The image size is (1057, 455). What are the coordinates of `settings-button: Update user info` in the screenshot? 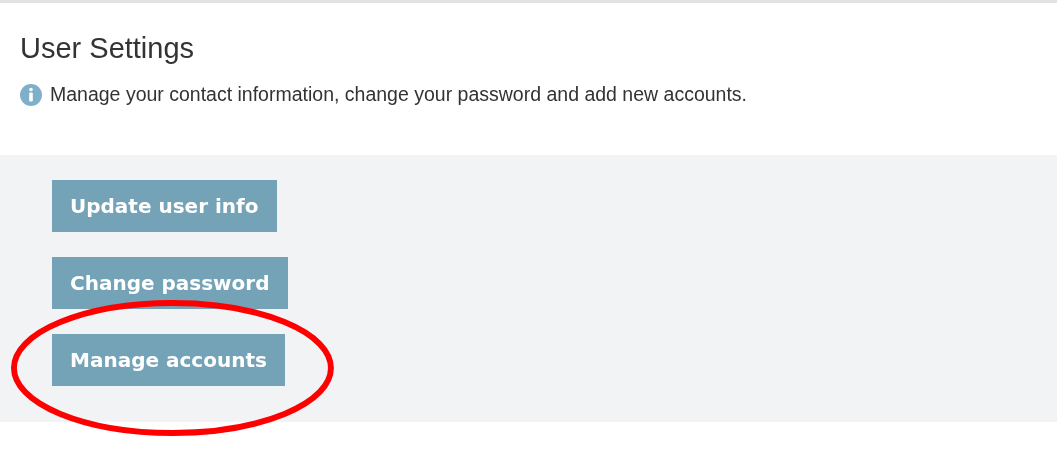 It's located at (164, 206).